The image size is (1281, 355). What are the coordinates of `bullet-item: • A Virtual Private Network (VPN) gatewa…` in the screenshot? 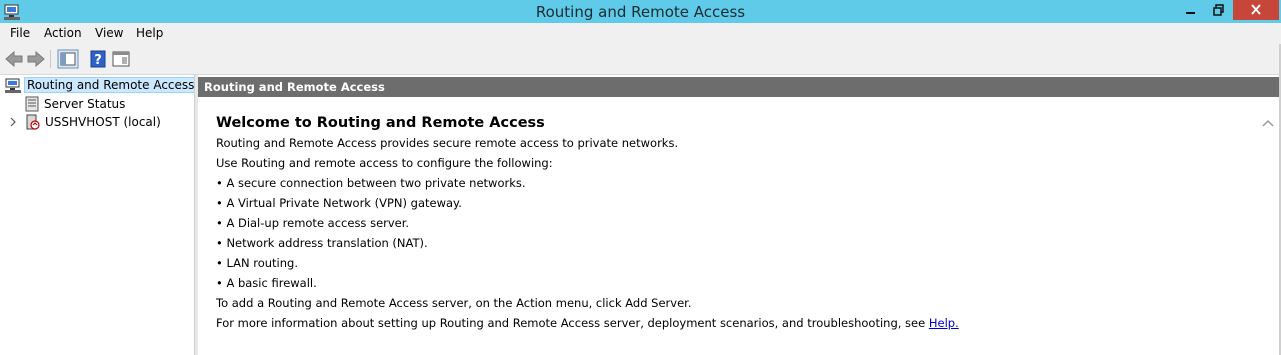 It's located at (339, 203).